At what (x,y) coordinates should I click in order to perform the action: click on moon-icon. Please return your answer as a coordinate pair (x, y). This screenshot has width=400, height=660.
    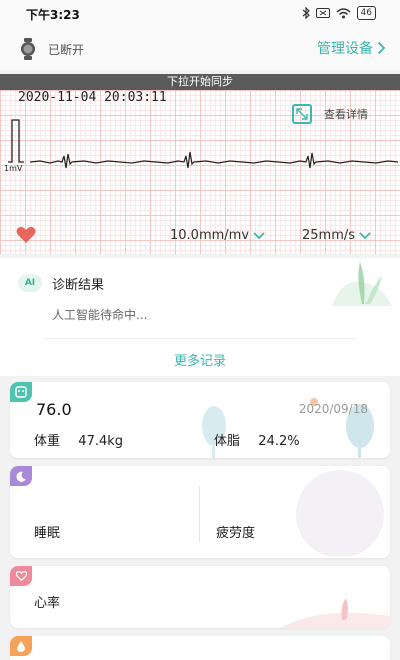
    Looking at the image, I should click on (21, 476).